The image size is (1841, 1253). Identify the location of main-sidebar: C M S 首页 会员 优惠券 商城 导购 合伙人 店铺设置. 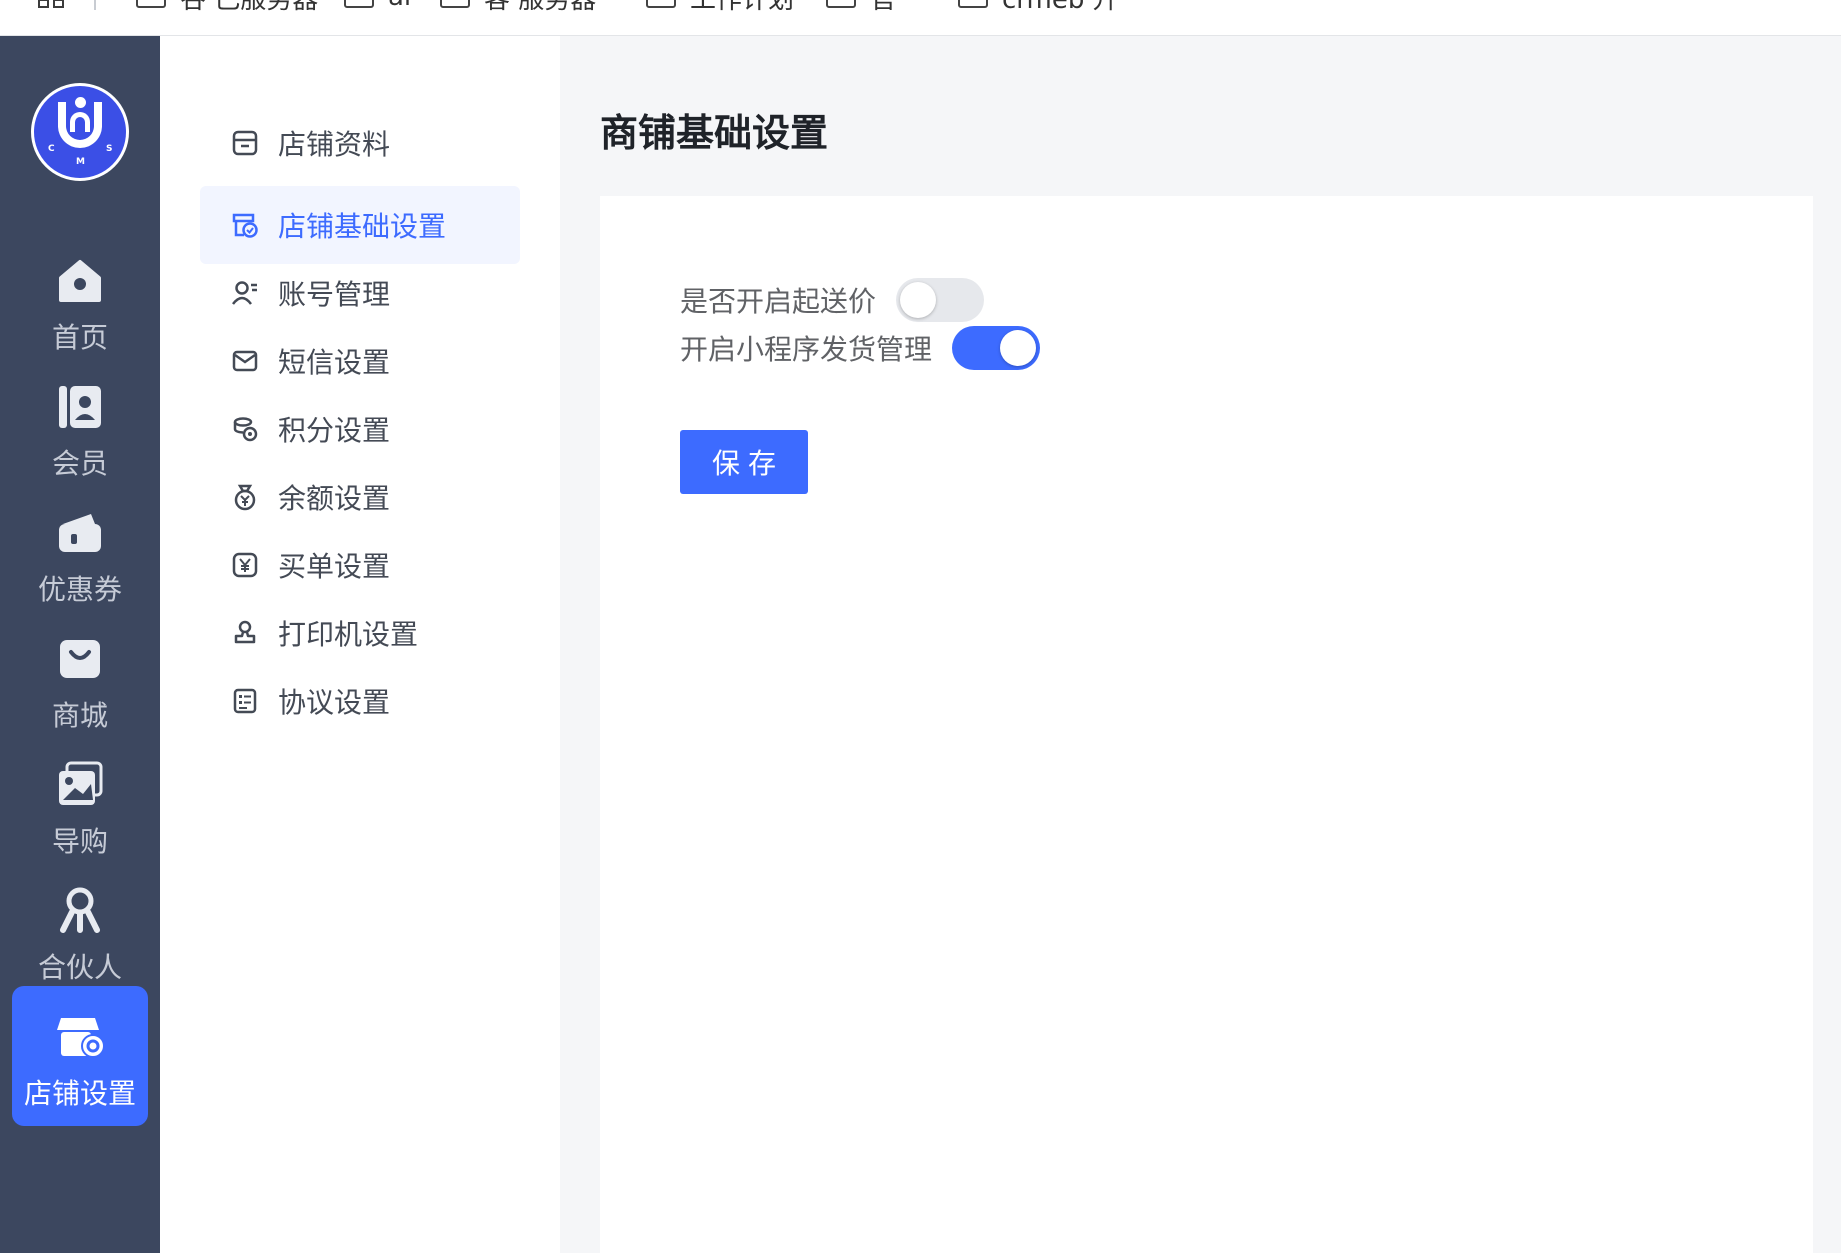
(80, 644).